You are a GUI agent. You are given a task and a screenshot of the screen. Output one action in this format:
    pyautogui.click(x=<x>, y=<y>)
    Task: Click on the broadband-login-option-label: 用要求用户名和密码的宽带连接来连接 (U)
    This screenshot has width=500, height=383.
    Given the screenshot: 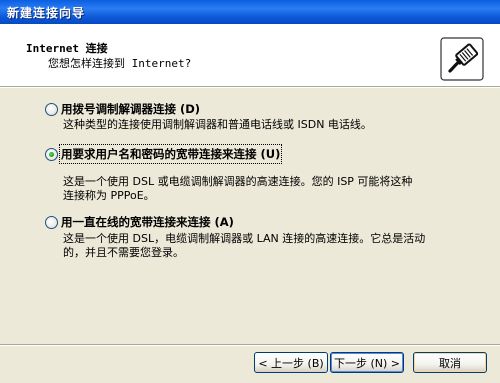 What is the action you would take?
    pyautogui.click(x=170, y=154)
    